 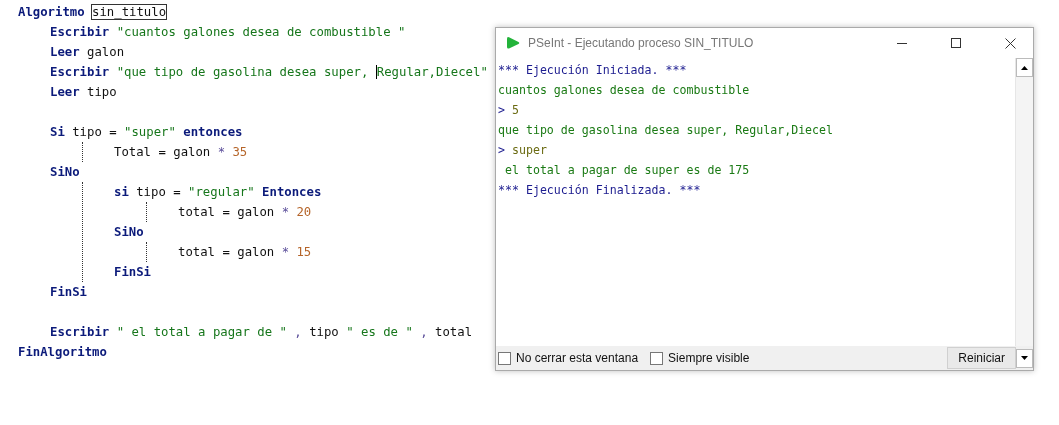 What do you see at coordinates (902, 43) in the screenshot?
I see `minimize-icon` at bounding box center [902, 43].